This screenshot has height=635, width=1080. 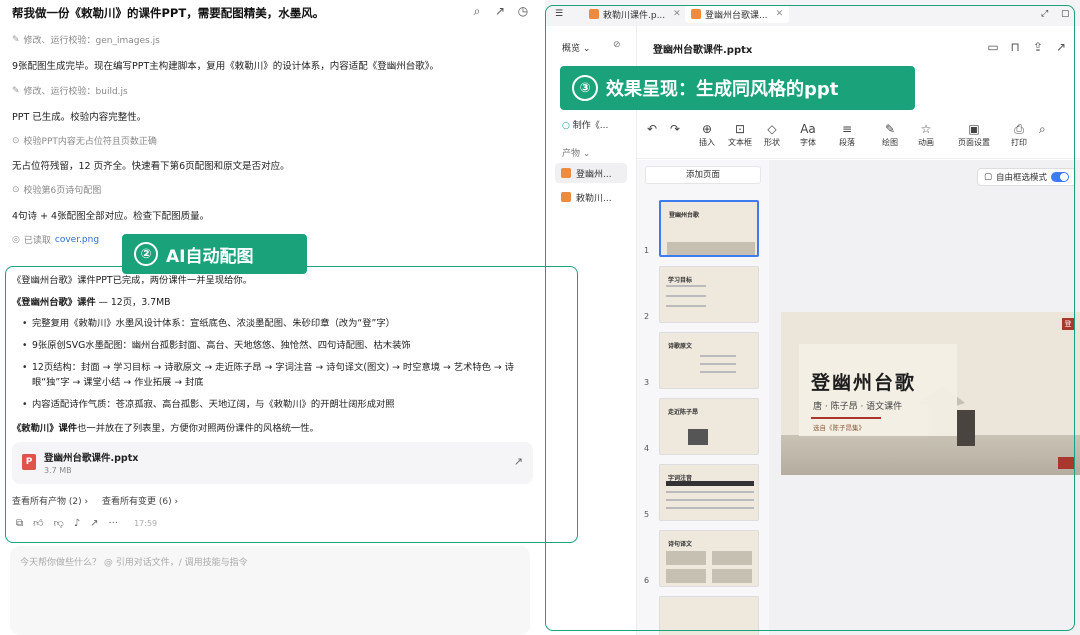 I want to click on ribbon-textbox: ⊡ 文本框, so click(x=740, y=135).